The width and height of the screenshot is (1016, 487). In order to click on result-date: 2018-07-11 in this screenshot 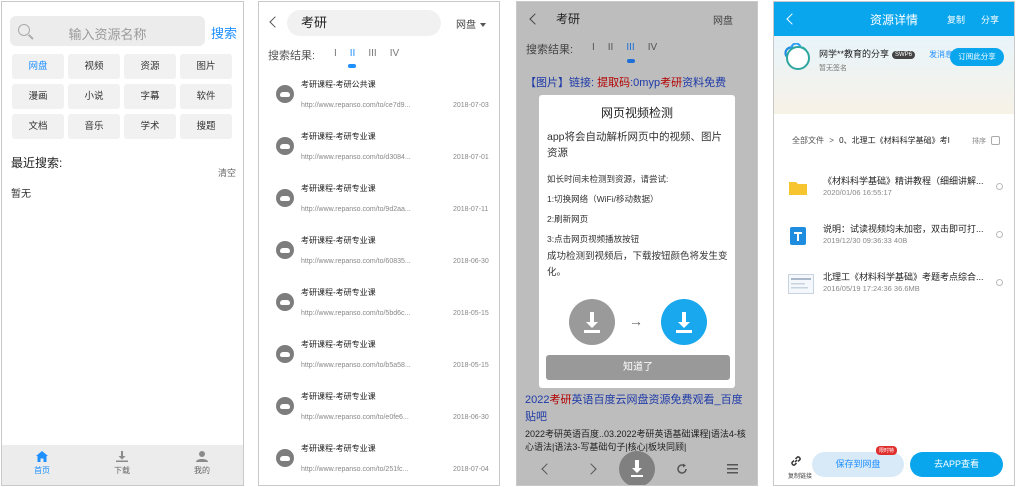, I will do `click(471, 209)`.